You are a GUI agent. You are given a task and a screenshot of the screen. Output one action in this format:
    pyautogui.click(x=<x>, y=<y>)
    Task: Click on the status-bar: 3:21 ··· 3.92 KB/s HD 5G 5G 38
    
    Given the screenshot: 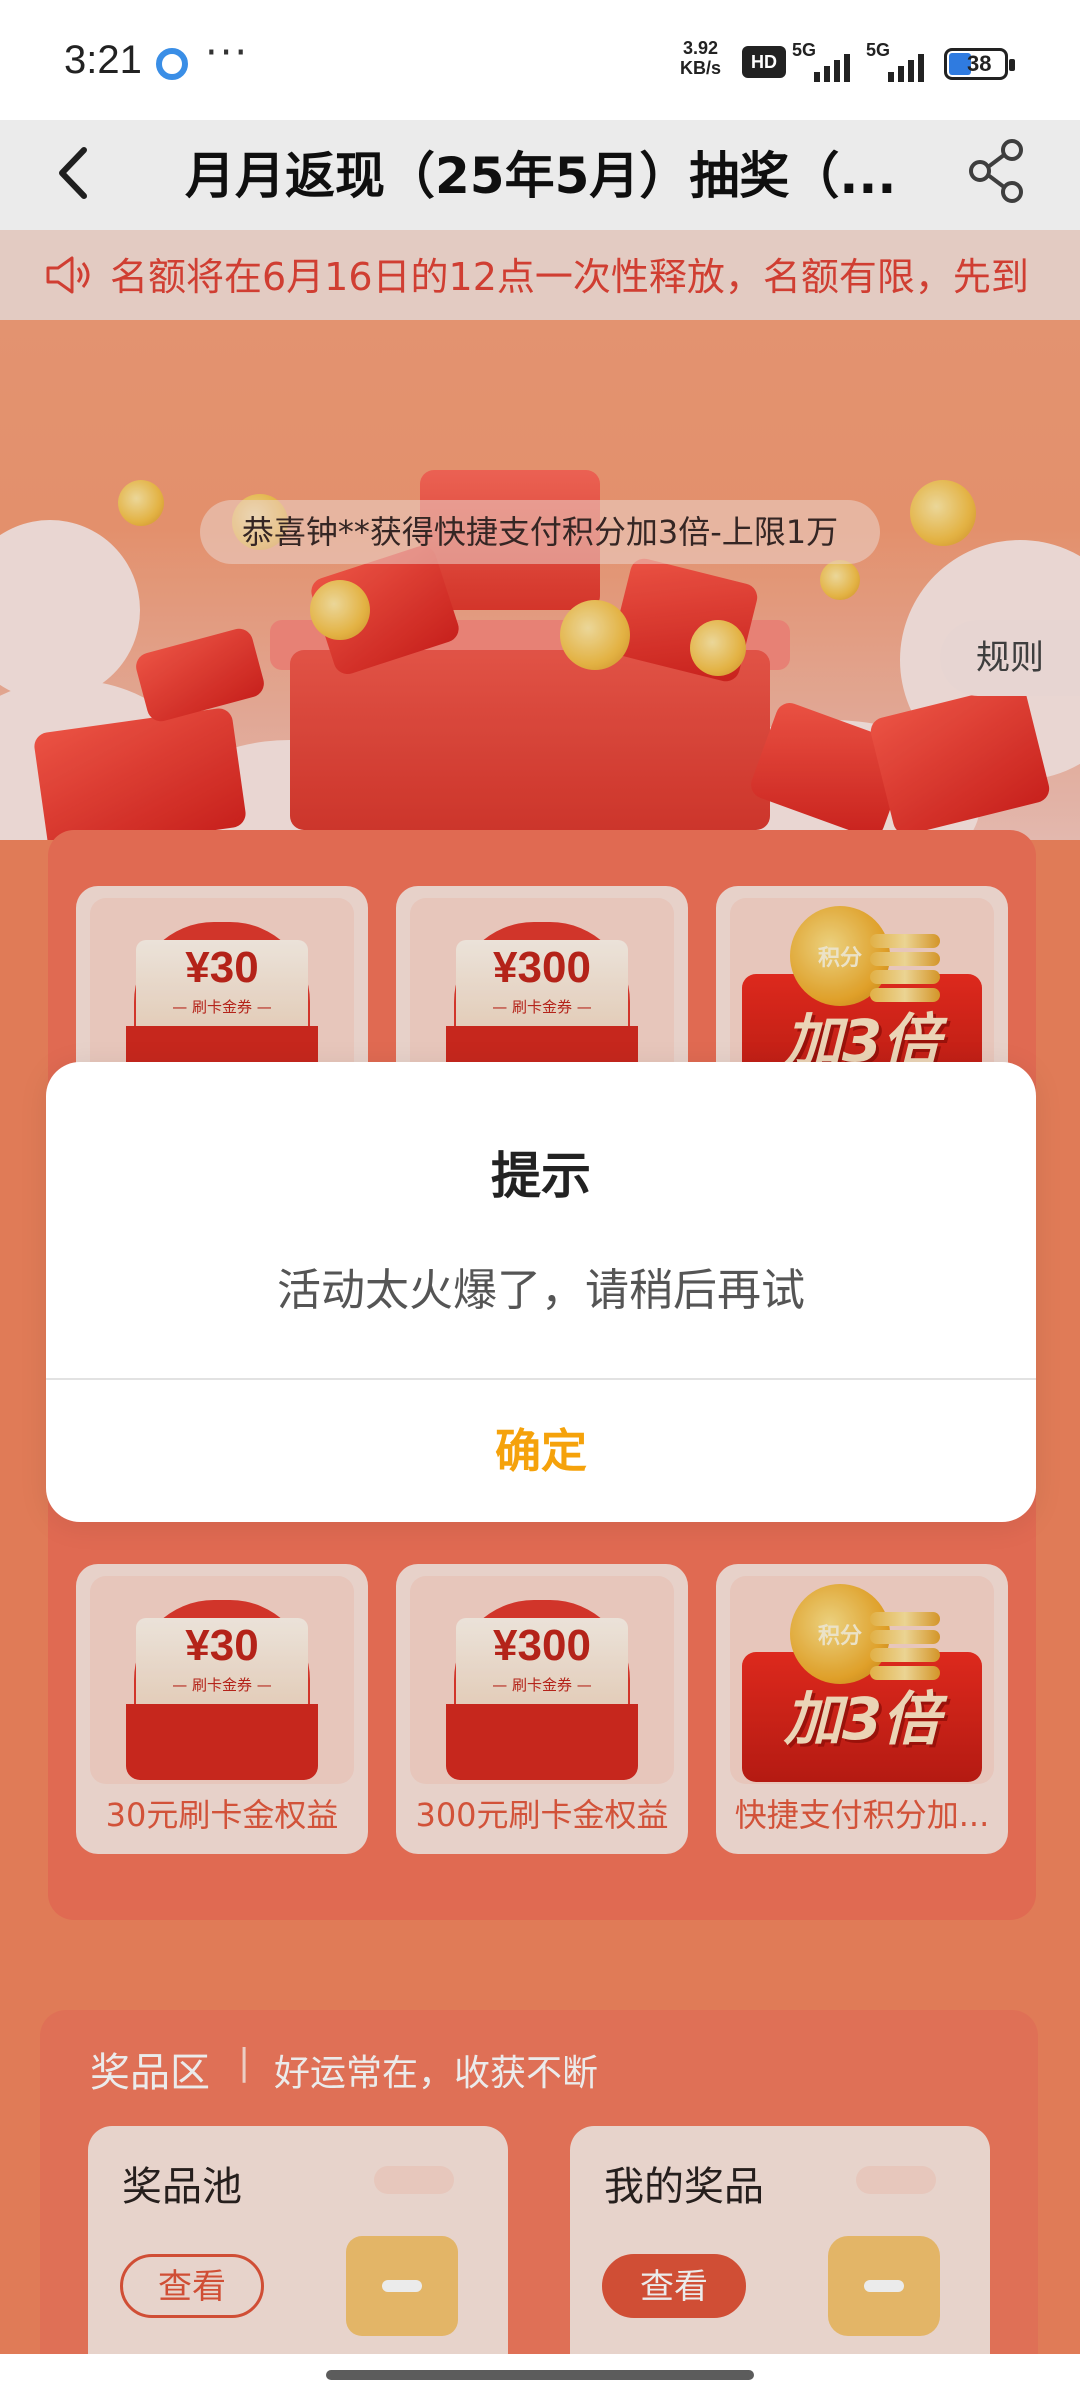 What is the action you would take?
    pyautogui.click(x=540, y=60)
    